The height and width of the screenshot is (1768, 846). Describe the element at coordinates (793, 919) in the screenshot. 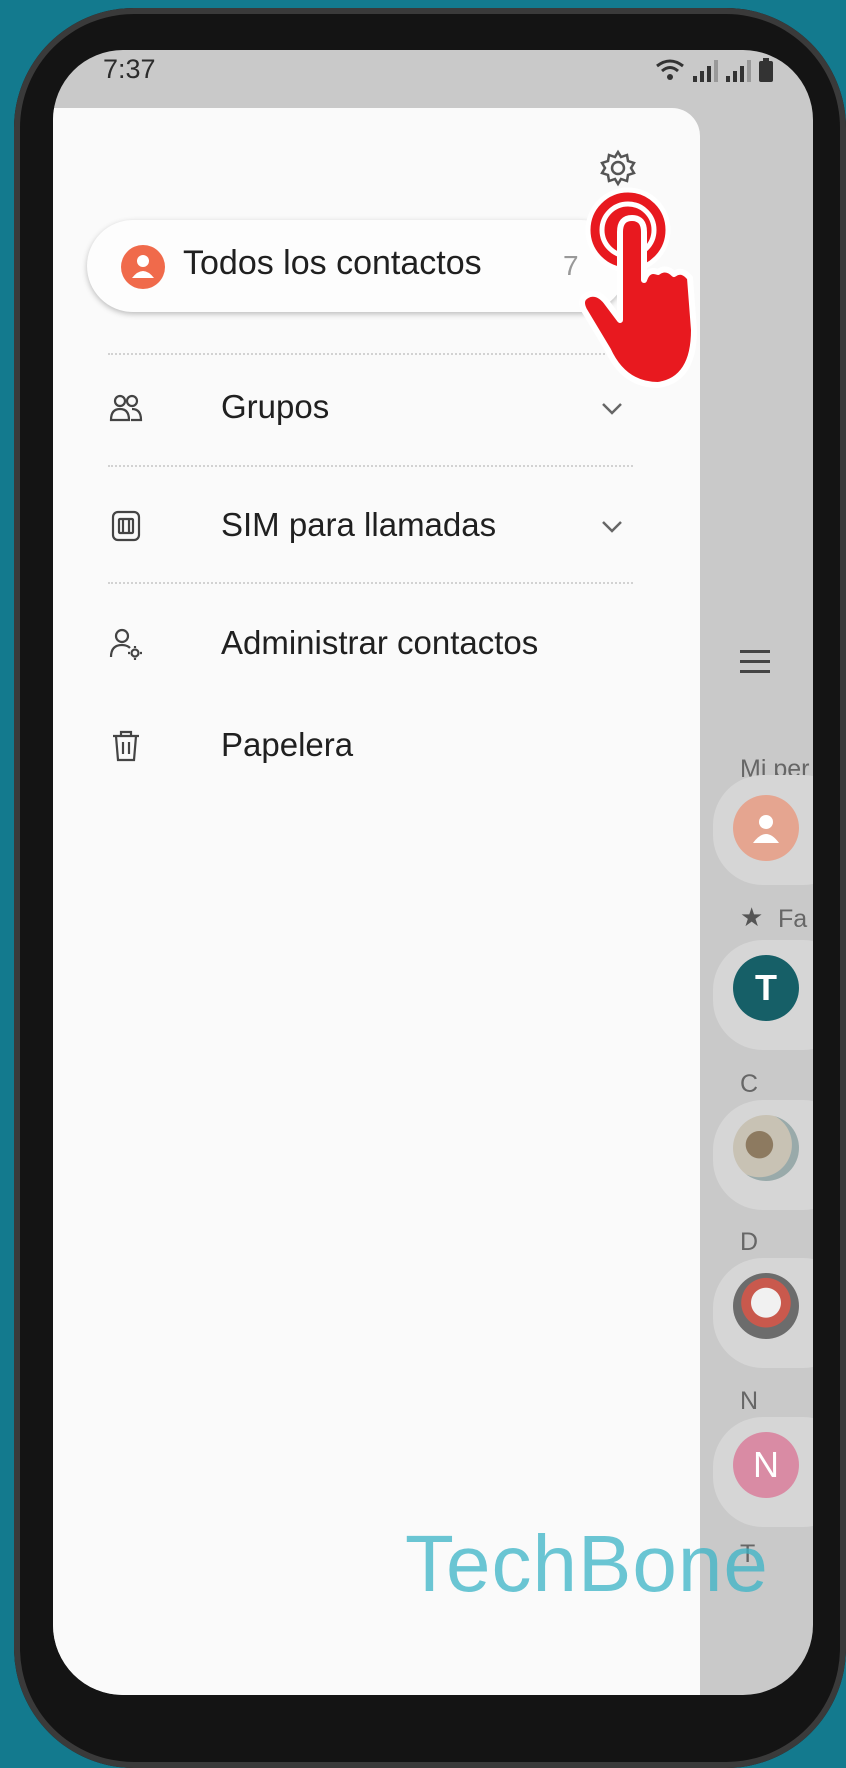

I see `favorites-label: Fa` at that location.